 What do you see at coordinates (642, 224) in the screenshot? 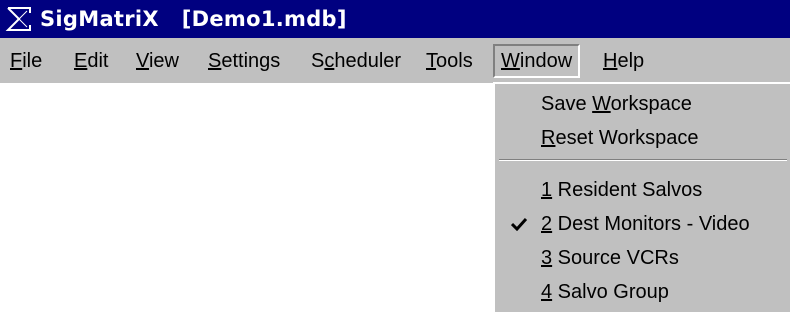
I see `menu-item-dest-monitors-video: 2 Dest Monitors - Video` at bounding box center [642, 224].